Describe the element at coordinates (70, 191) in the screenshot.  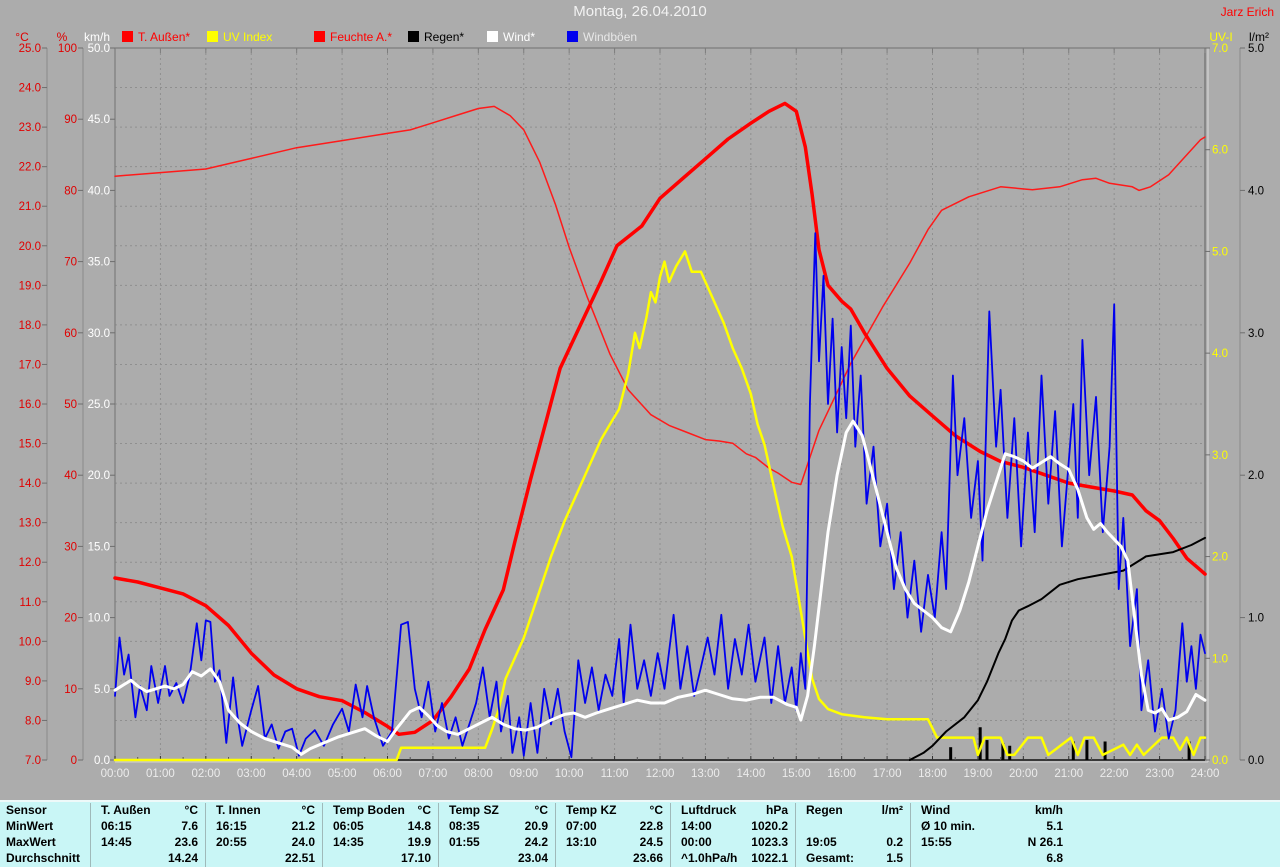
I see `axis-label: 80` at that location.